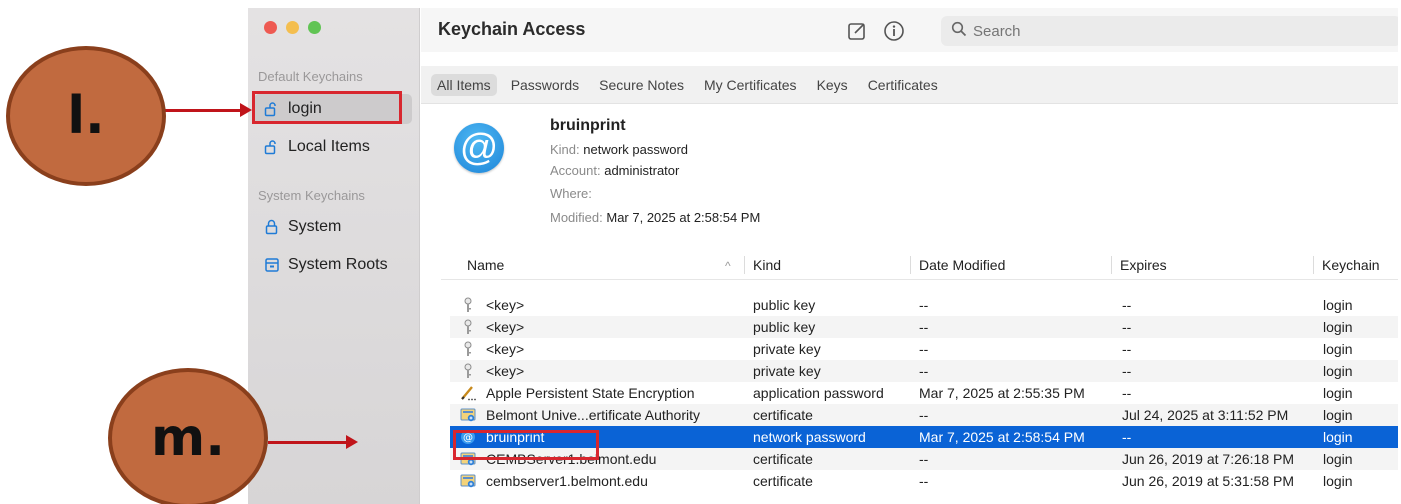 The width and height of the screenshot is (1401, 504). I want to click on expires-cell: Jul 24, 2025 at 3:11:52 PM, so click(1205, 415).